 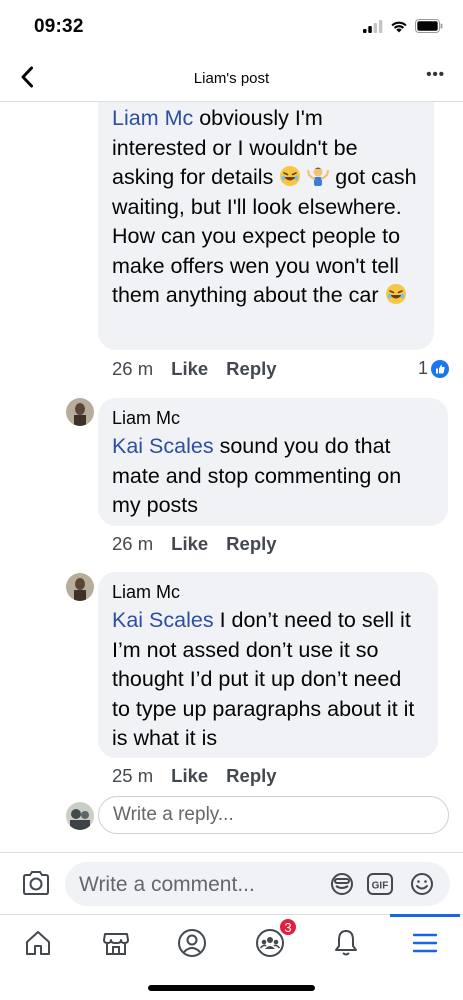 I want to click on gif-icon: GIF, so click(x=380, y=884).